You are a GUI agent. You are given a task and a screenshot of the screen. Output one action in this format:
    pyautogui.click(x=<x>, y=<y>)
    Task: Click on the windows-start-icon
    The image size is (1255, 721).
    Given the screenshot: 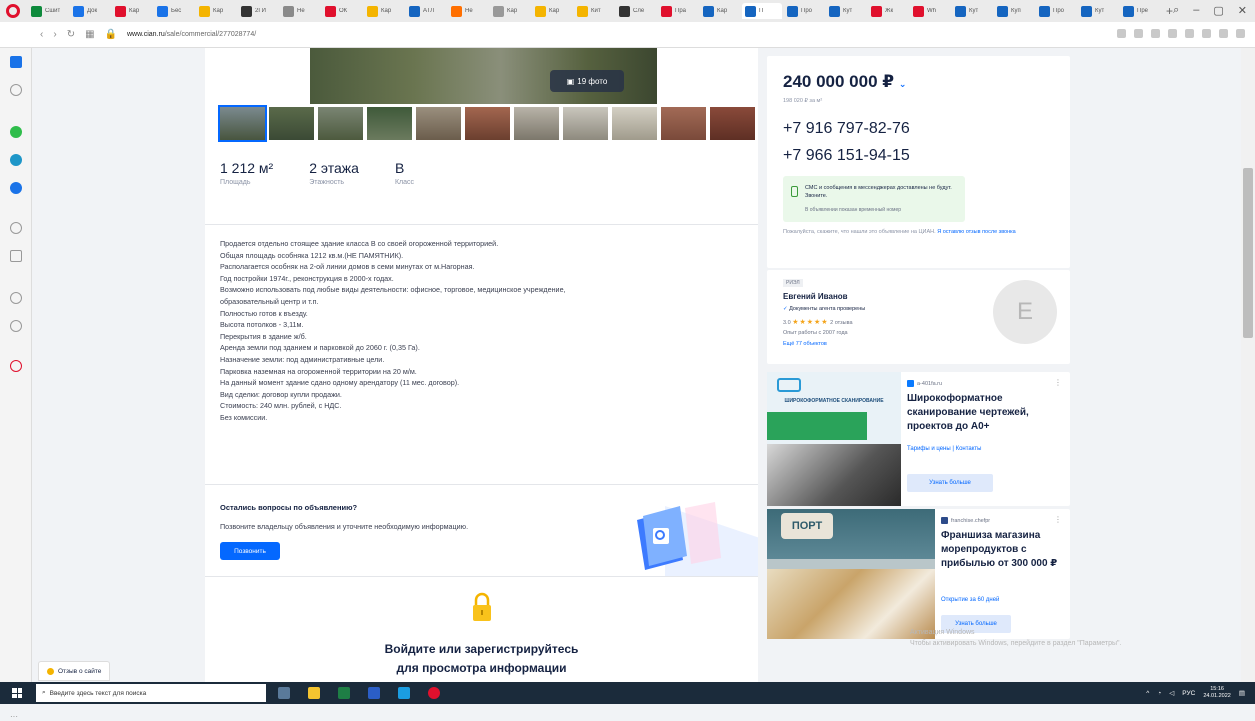 What is the action you would take?
    pyautogui.click(x=17, y=693)
    